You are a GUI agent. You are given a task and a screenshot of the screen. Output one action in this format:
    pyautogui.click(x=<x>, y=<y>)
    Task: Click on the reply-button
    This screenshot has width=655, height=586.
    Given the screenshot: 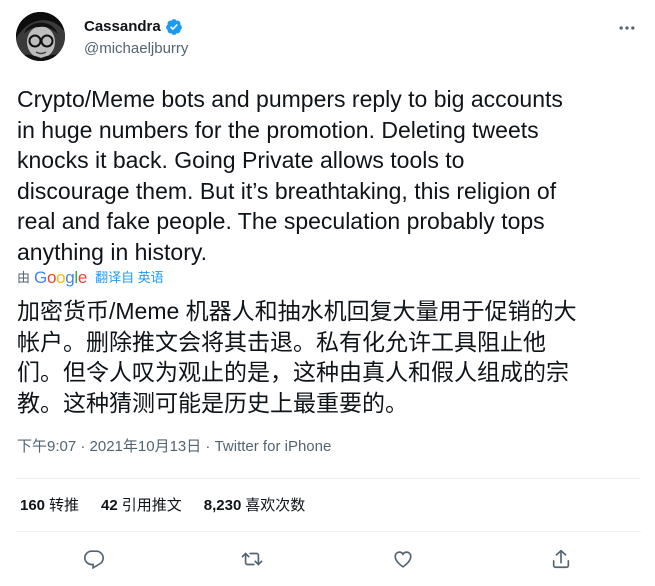 What is the action you would take?
    pyautogui.click(x=94, y=559)
    